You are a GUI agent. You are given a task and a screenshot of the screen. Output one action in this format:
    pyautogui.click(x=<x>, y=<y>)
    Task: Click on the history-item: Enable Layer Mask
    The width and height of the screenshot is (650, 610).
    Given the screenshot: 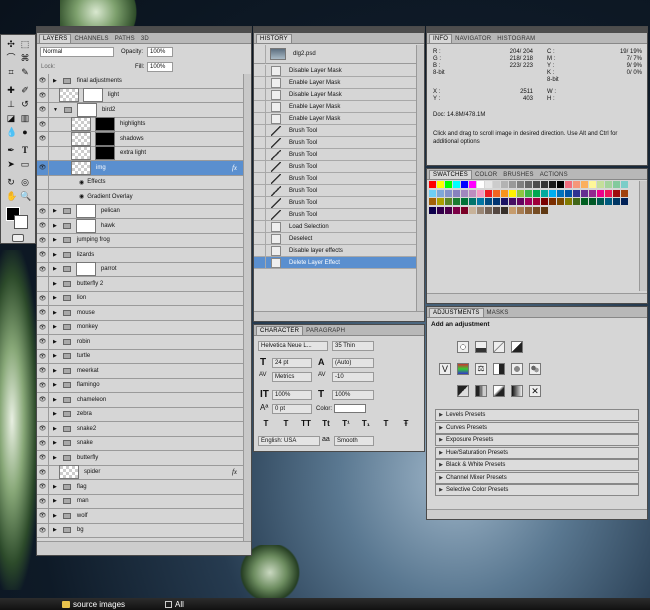 What is the action you would take?
    pyautogui.click(x=335, y=106)
    